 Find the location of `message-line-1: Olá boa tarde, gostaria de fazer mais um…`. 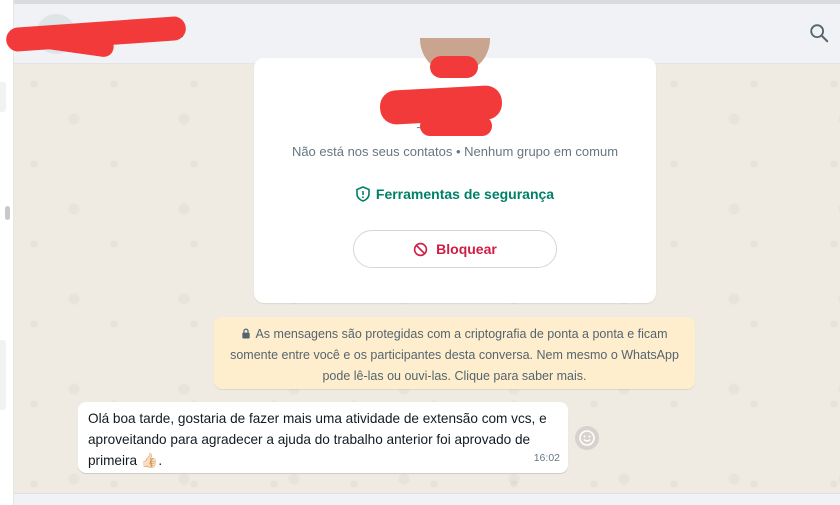

message-line-1: Olá boa tarde, gostaria de fazer mais um… is located at coordinates (317, 418).